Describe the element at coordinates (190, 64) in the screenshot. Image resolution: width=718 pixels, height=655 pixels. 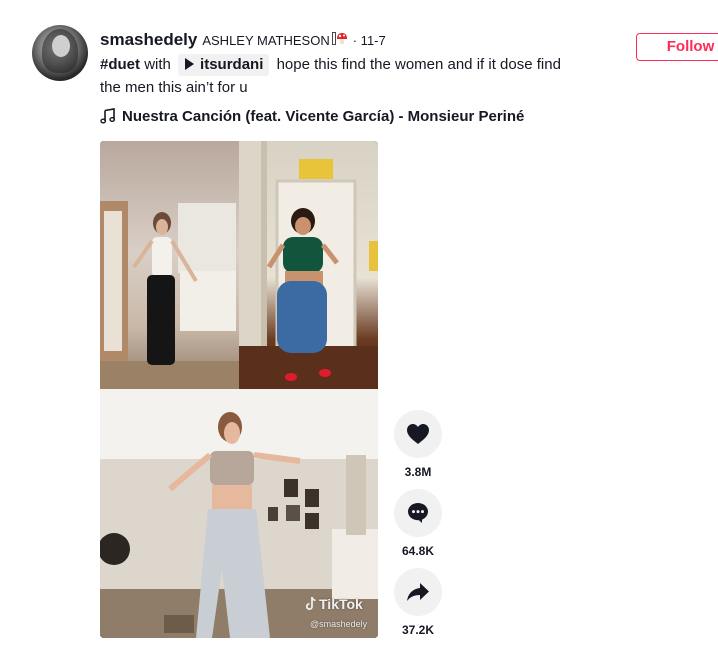
I see `play-icon` at that location.